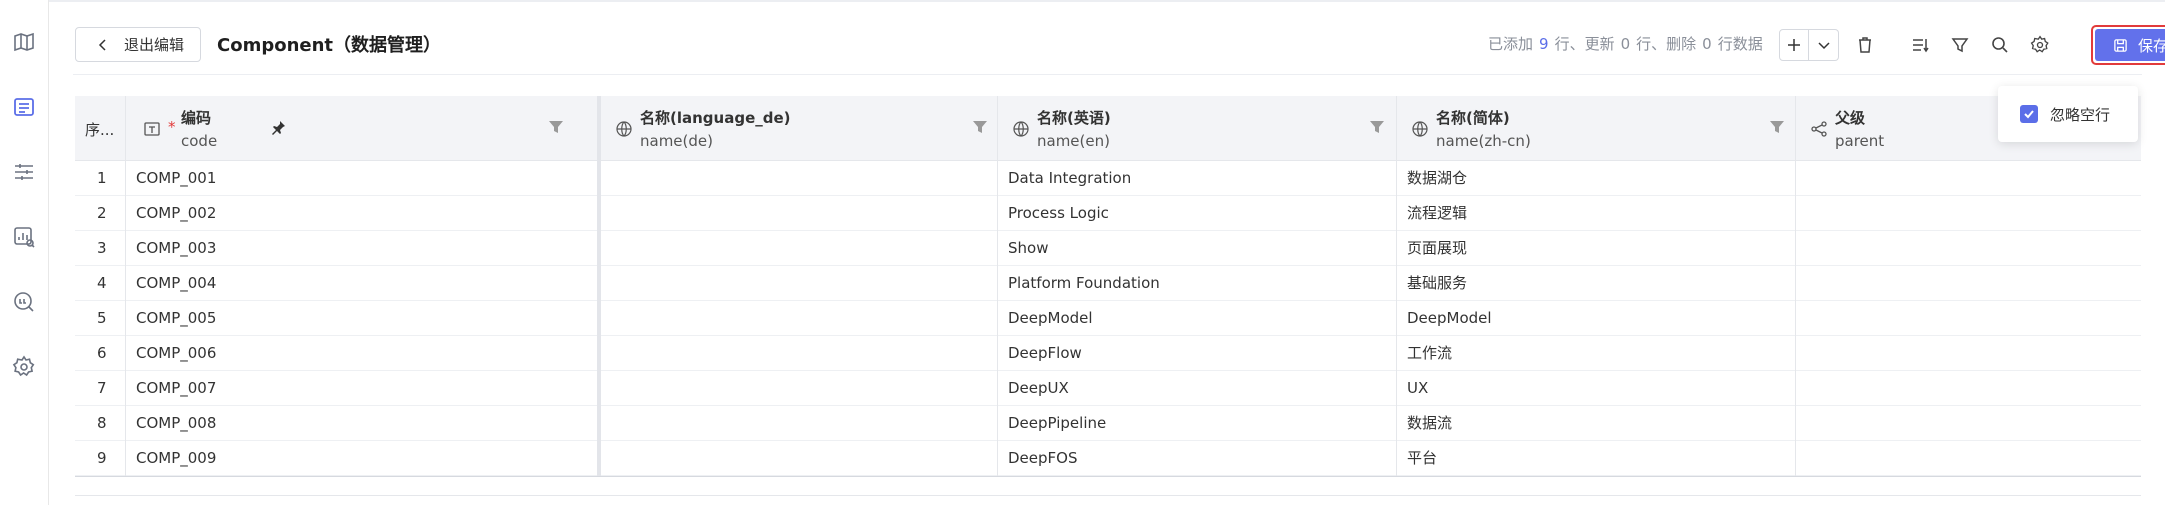 The height and width of the screenshot is (505, 2165). I want to click on add-row-button, so click(1794, 45).